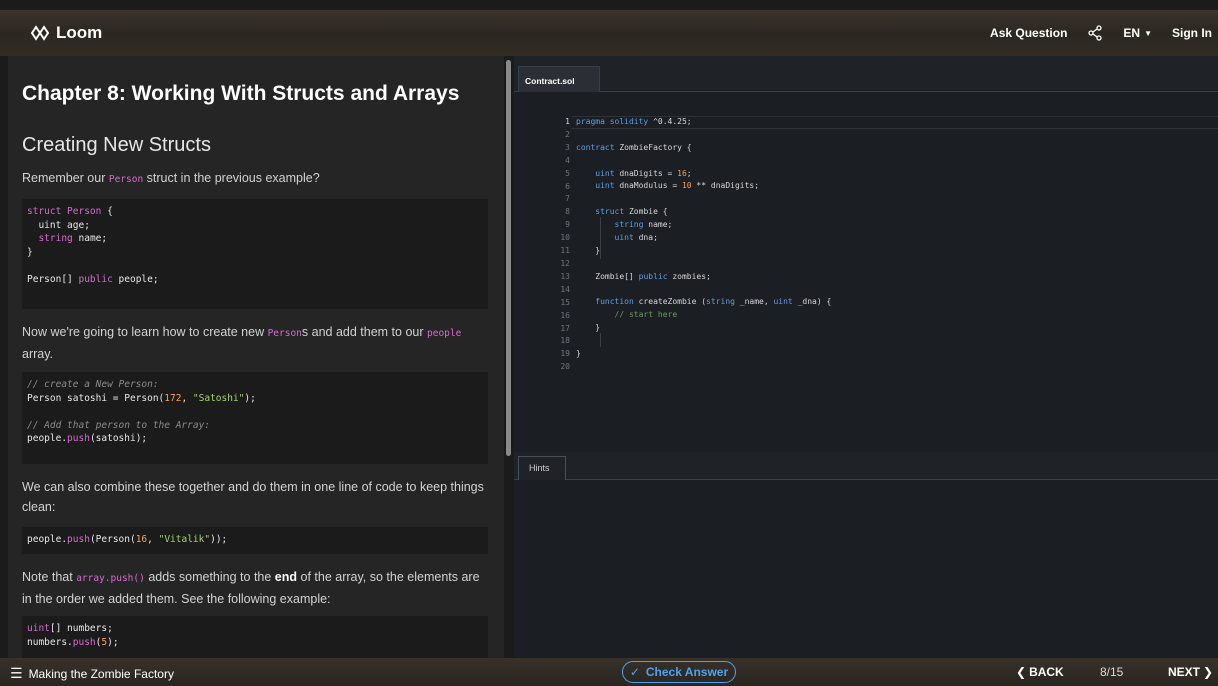 The width and height of the screenshot is (1218, 686). What do you see at coordinates (550, 245) in the screenshot?
I see `line-numbers: 1 2 3 4 5 6 7 8 9 10 11 12 13 14 15 16 17 18 19 20` at bounding box center [550, 245].